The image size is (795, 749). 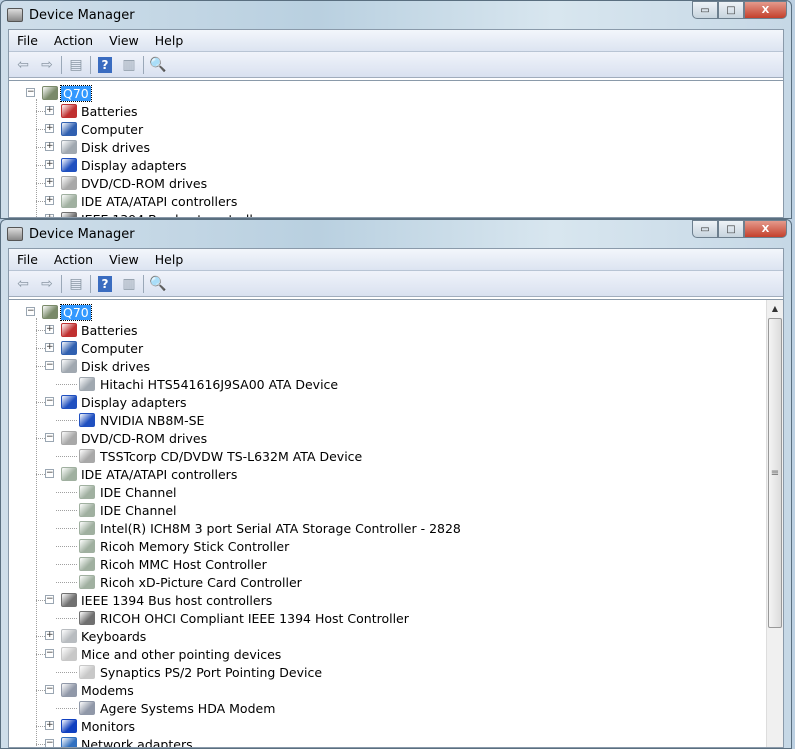 I want to click on tree-item: − Network adapters, so click(x=389, y=741).